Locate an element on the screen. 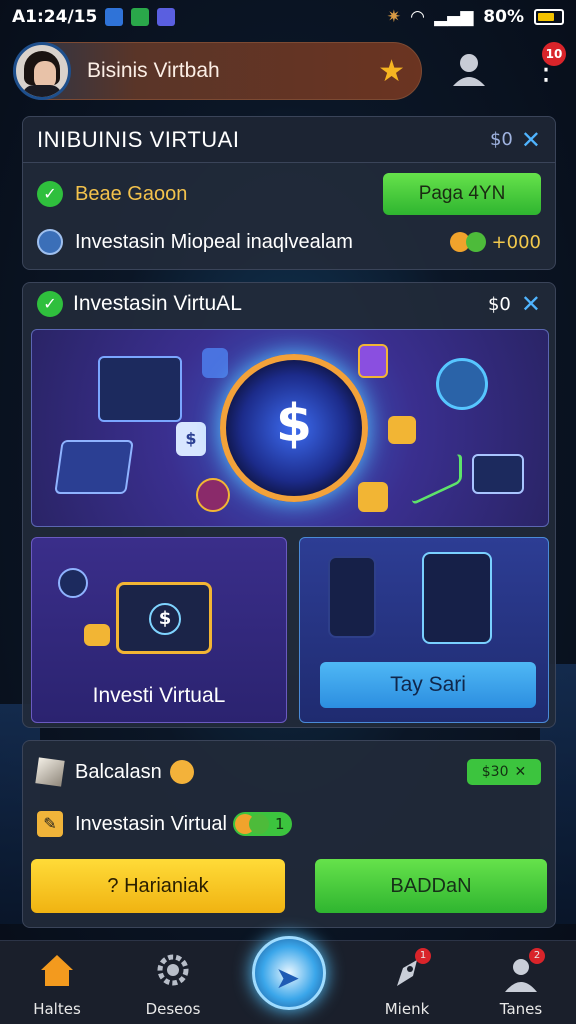 The image size is (576, 1024). user-icon is located at coordinates (469, 69).